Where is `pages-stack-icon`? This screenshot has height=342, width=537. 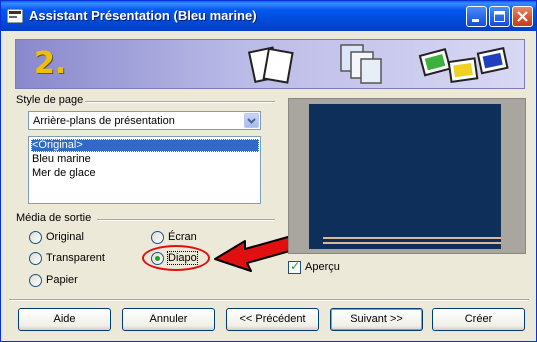 pages-stack-icon is located at coordinates (270, 65).